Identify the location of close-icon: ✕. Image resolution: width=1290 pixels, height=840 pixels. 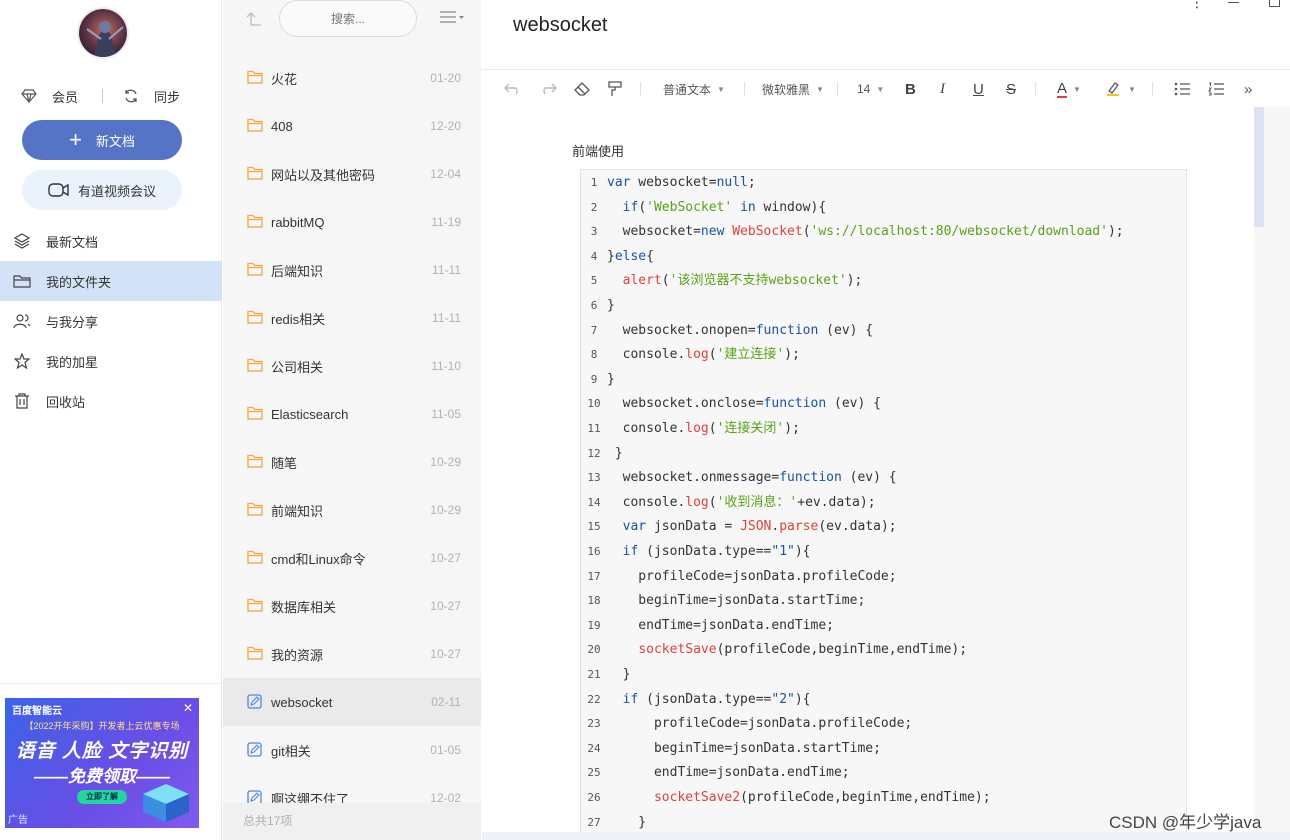
(188, 708).